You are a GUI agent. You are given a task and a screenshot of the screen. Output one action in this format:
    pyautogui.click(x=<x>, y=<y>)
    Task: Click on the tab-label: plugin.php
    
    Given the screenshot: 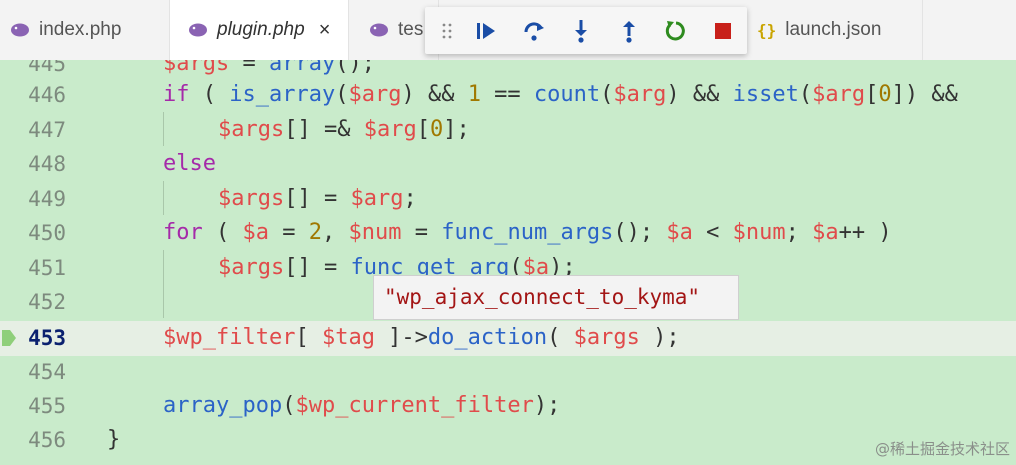 What is the action you would take?
    pyautogui.click(x=261, y=29)
    